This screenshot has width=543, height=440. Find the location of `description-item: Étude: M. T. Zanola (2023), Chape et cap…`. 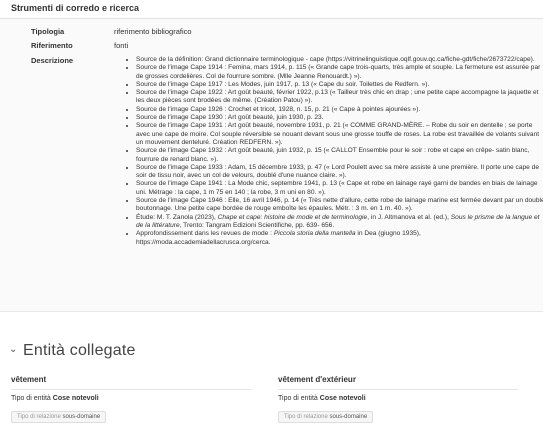

description-item: Étude: M. T. Zanola (2023), Chape et cap… is located at coordinates (339, 222).